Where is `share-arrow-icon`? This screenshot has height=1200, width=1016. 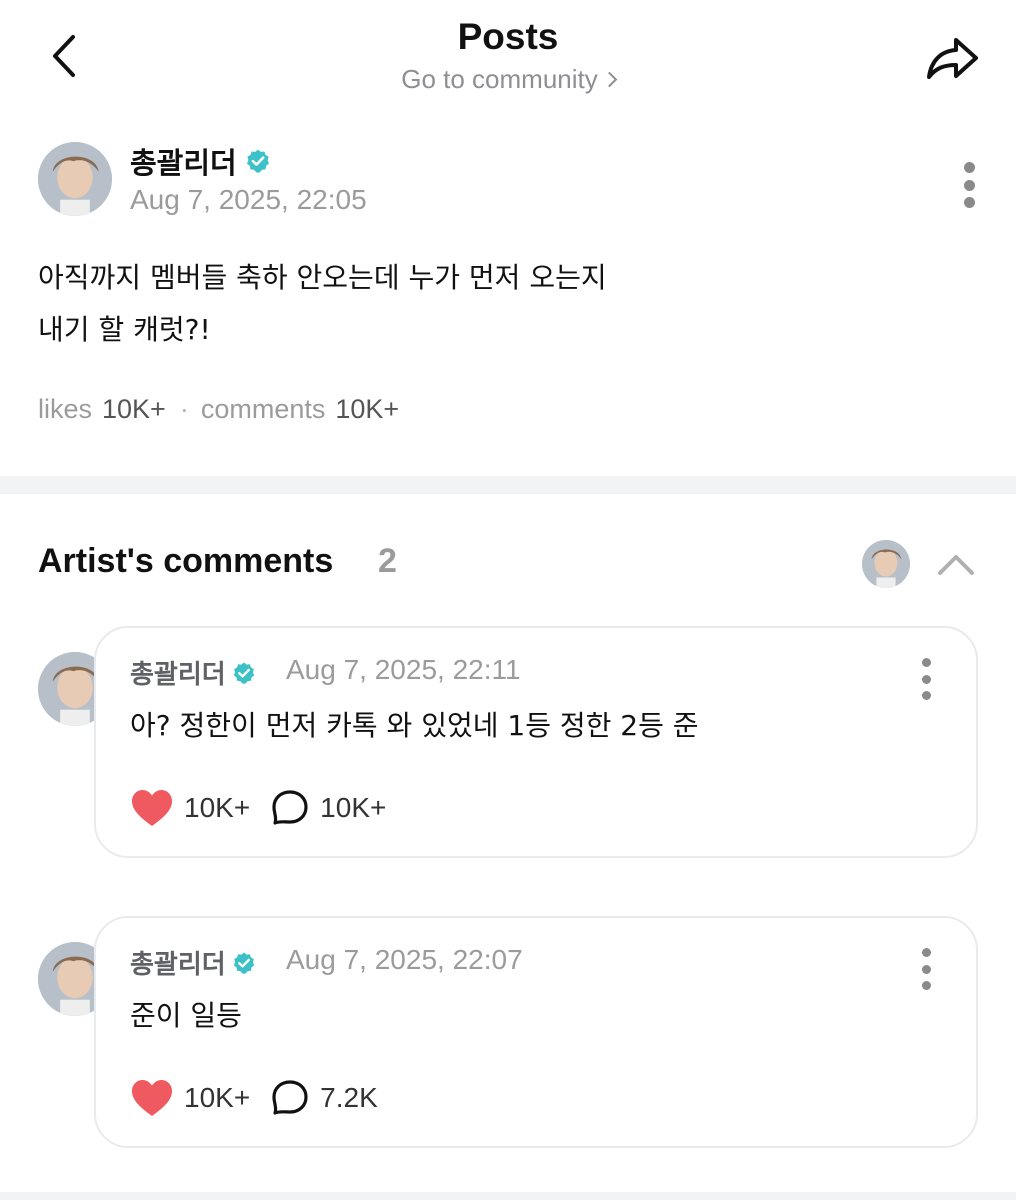 share-arrow-icon is located at coordinates (952, 58).